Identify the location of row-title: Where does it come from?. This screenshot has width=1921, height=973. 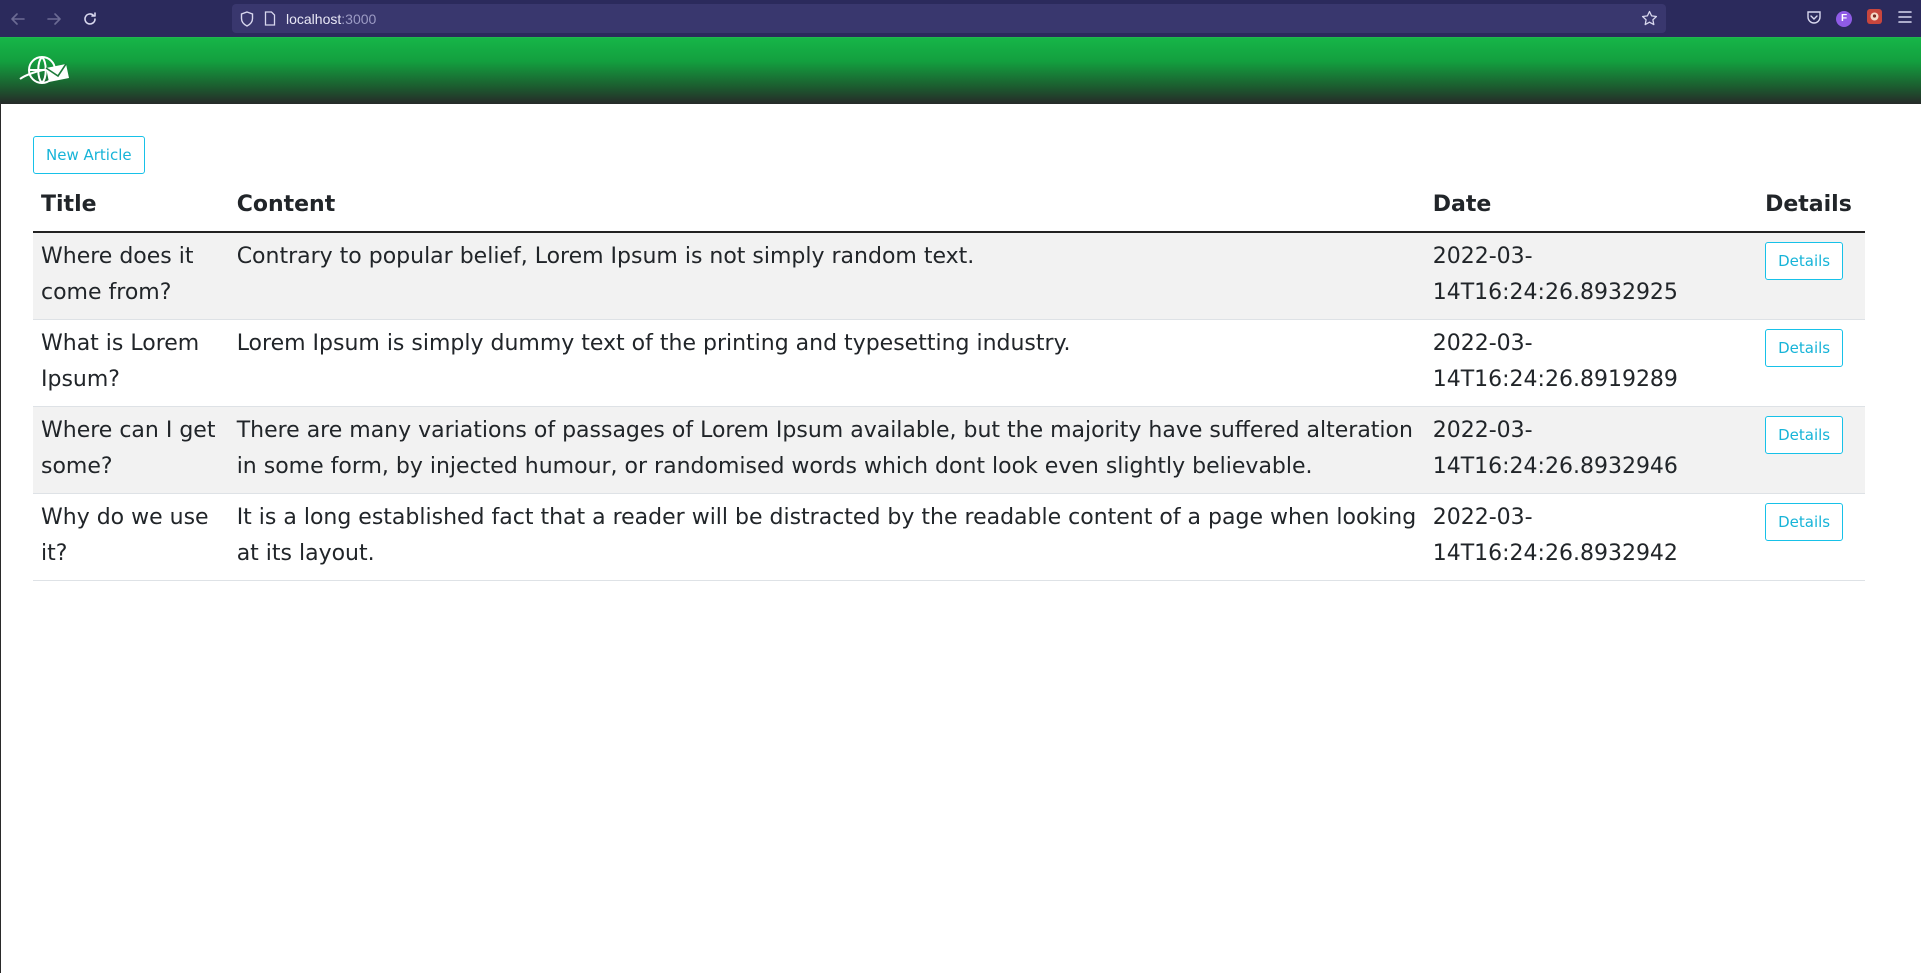
(131, 276).